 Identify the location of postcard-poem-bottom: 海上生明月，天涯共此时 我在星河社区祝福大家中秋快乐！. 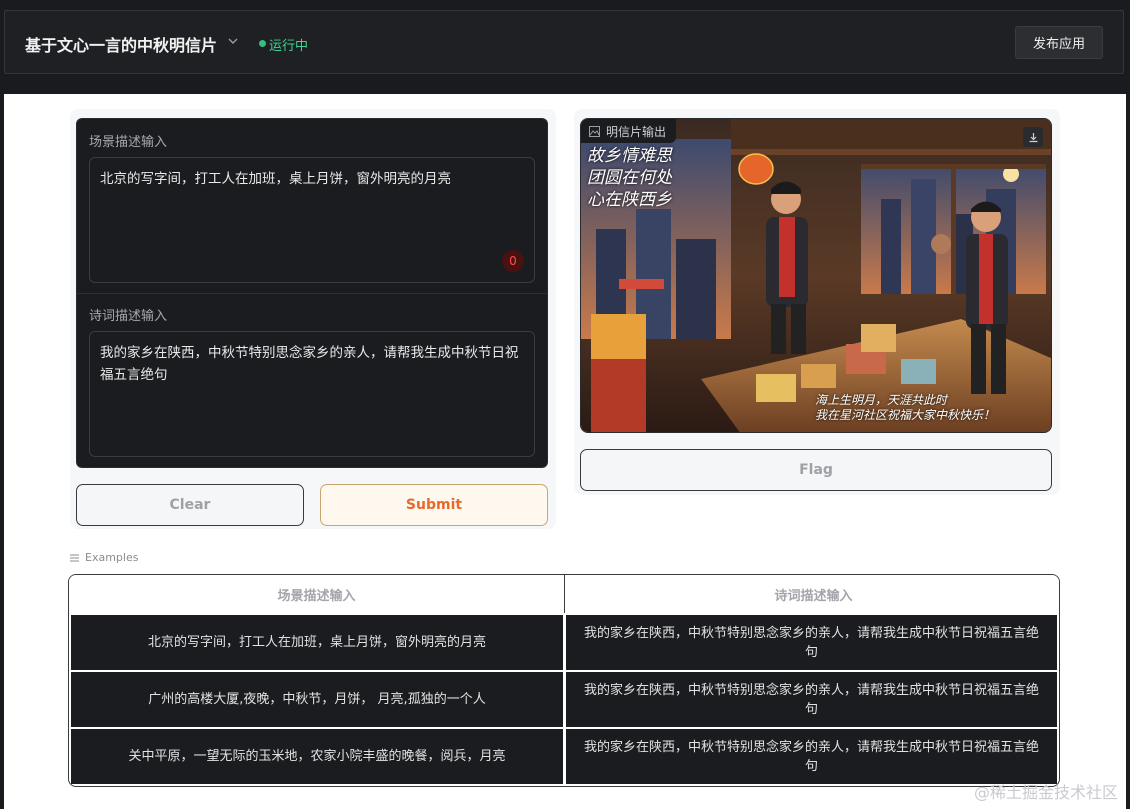
(905, 407).